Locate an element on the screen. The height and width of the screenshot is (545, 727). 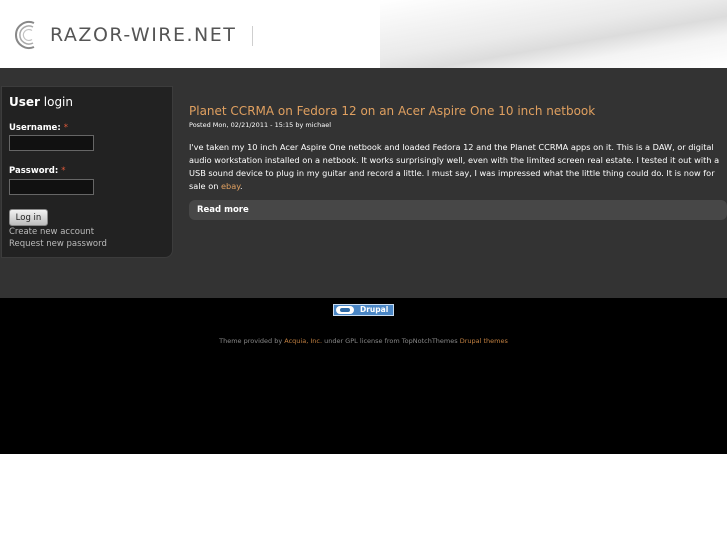
drupal-themes-link: Drupal themes is located at coordinates (484, 341).